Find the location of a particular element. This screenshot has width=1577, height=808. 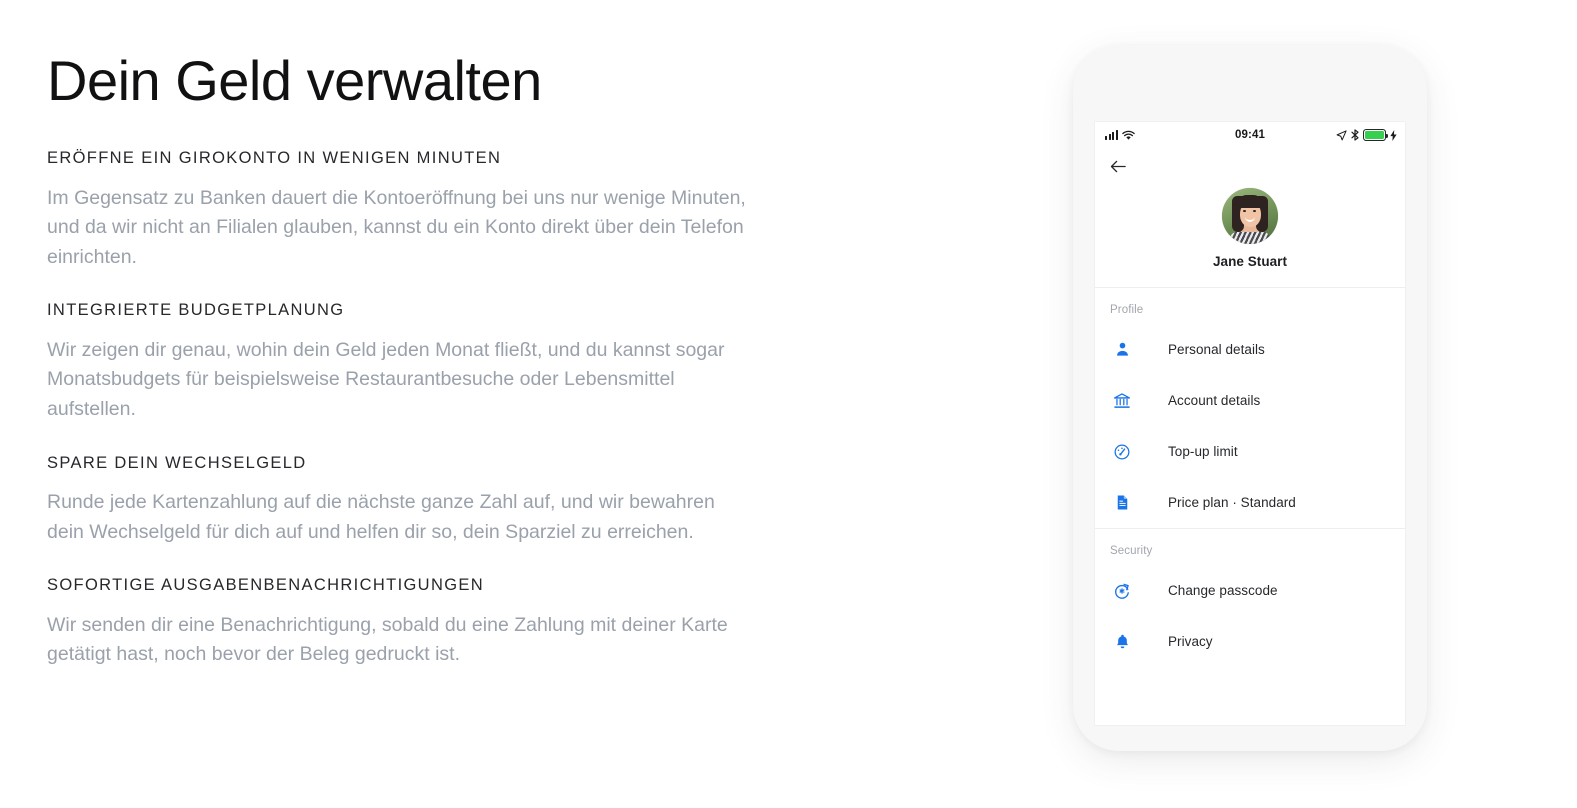

menu-item-change-passcode: Change passcode is located at coordinates (1250, 590).